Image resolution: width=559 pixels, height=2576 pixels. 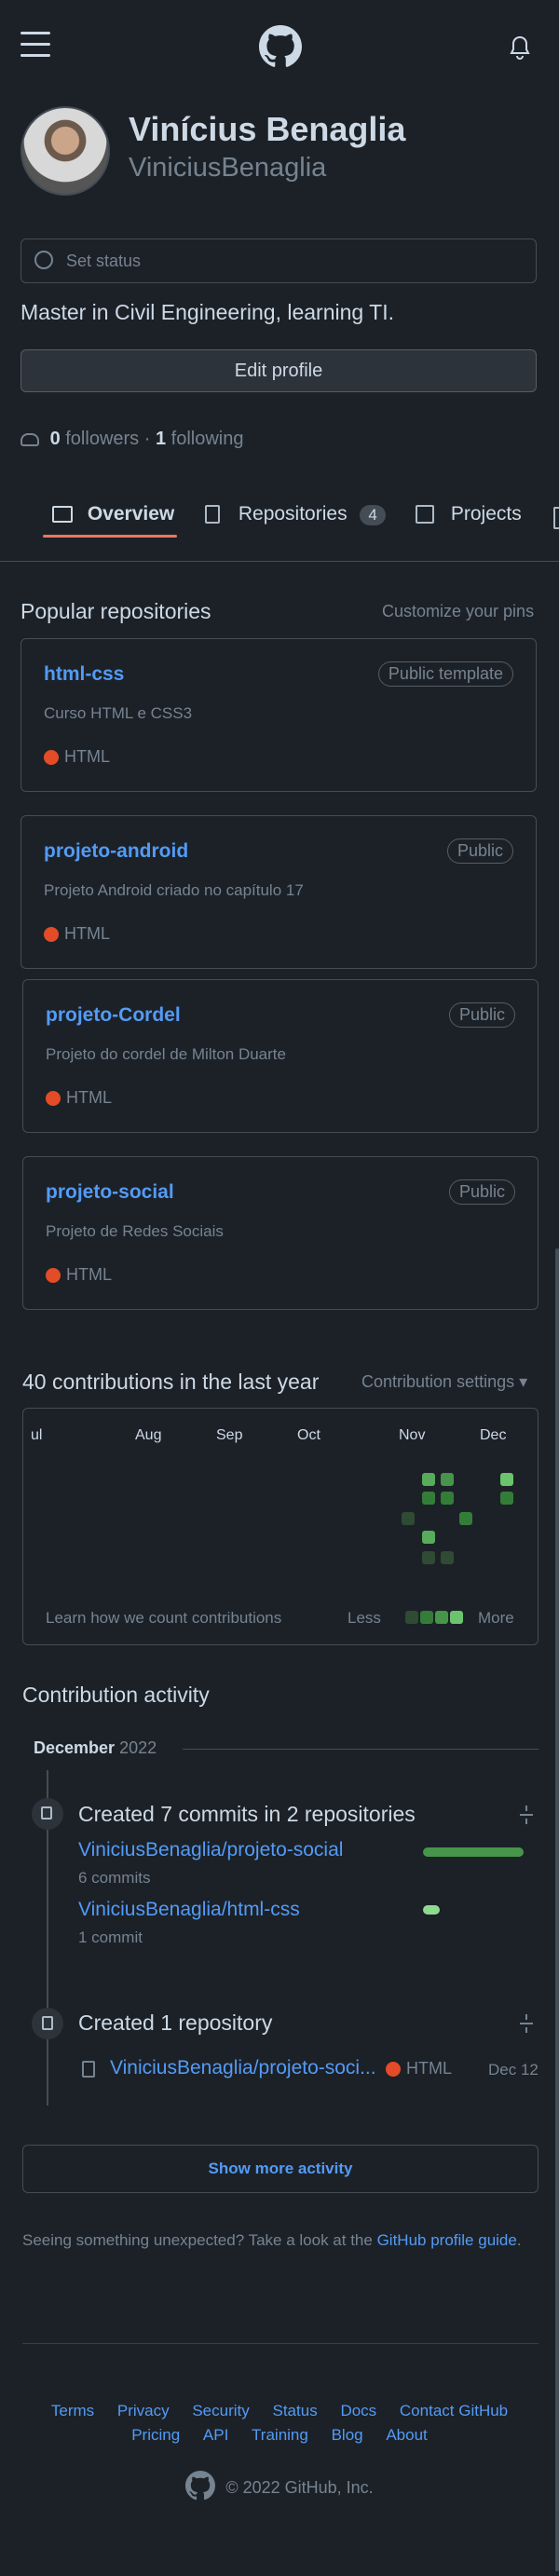 I want to click on footer-copyright: © 2022 GitHub, Inc., so click(x=279, y=2488).